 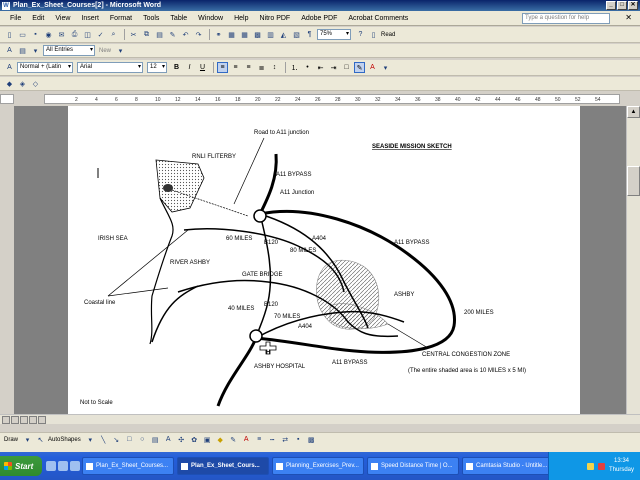 I want to click on scroll-thumb, so click(x=633, y=181).